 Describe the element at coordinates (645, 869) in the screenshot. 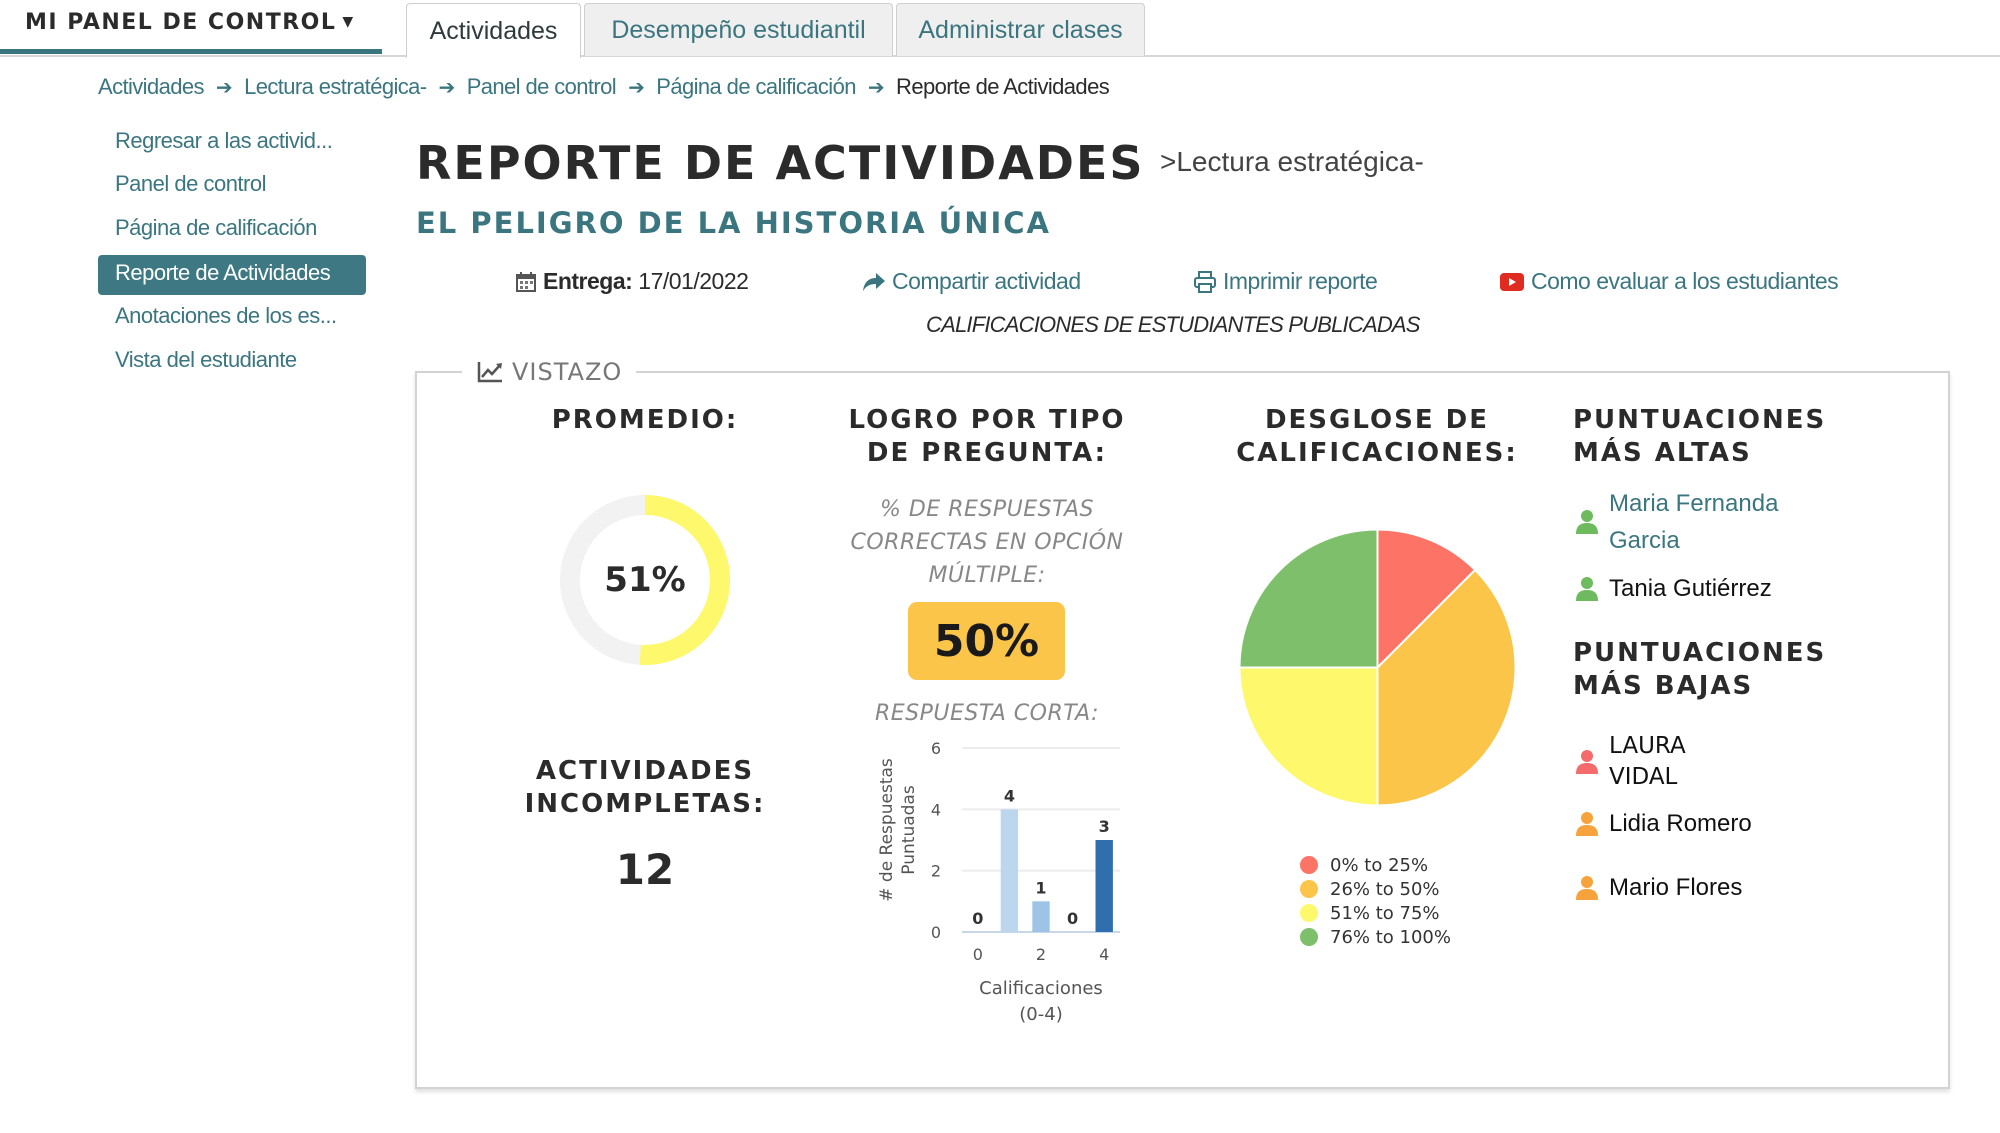

I see `incomplete-value: 12` at that location.